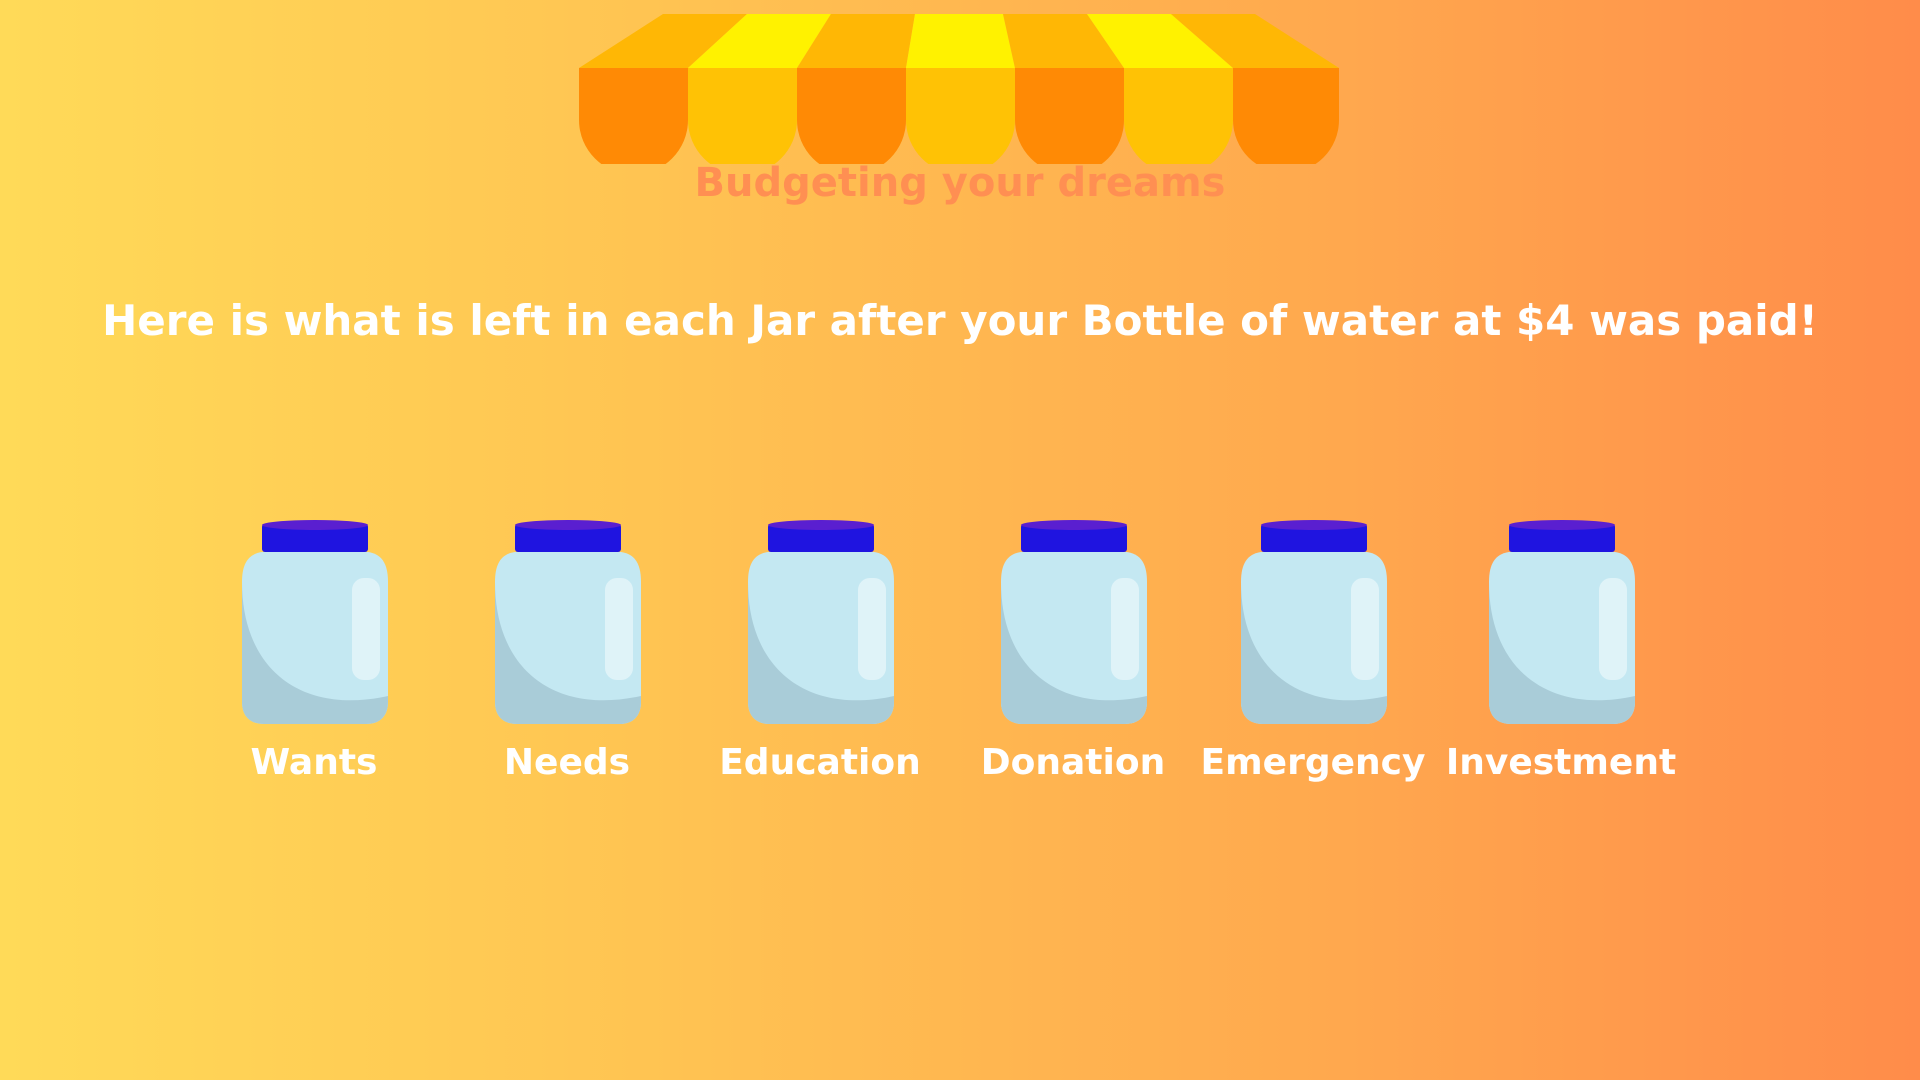 This screenshot has width=1920, height=1080. Describe the element at coordinates (1561, 762) in the screenshot. I see `jar-label-investment: Investment` at that location.